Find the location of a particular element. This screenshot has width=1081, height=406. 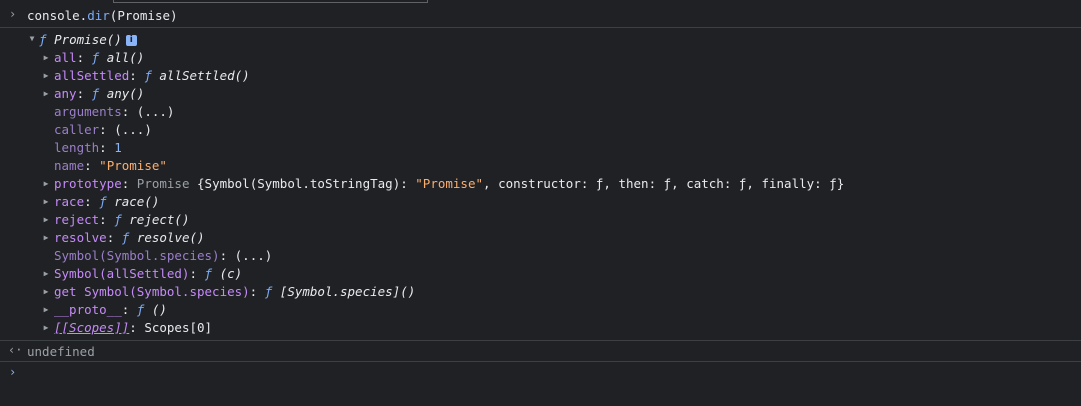

tree-row-any: any: ƒ any() is located at coordinates (99, 94).